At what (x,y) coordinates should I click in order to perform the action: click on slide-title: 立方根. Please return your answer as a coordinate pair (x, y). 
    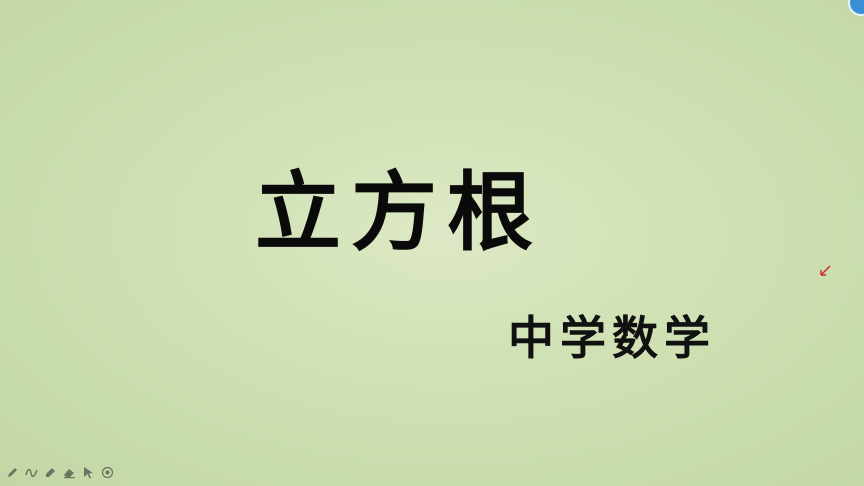
    Looking at the image, I should click on (399, 212).